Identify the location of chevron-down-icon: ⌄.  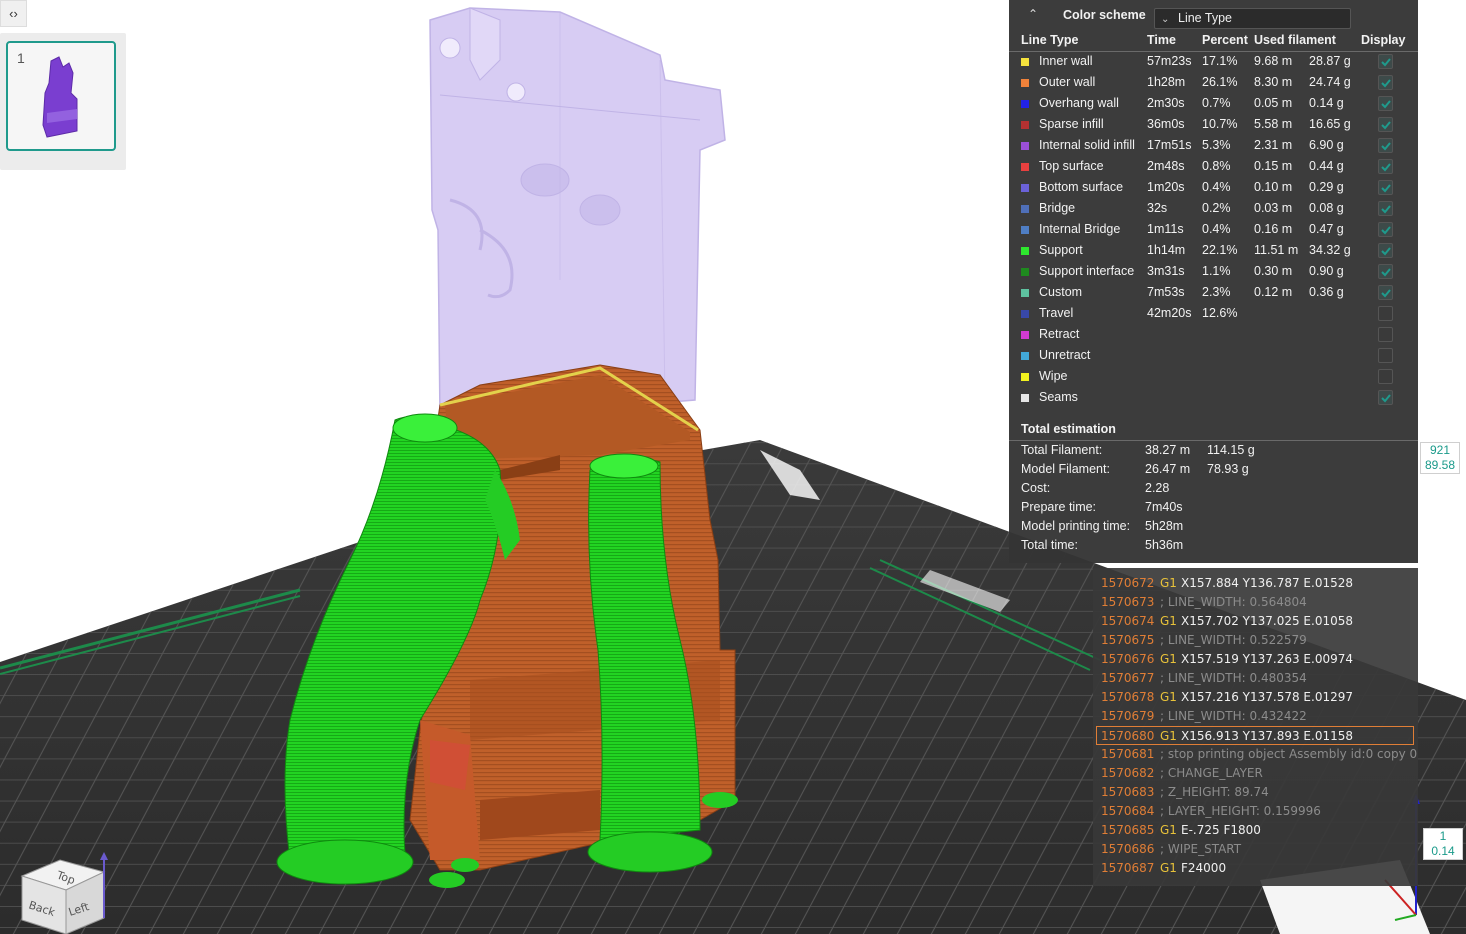
(1165, 19).